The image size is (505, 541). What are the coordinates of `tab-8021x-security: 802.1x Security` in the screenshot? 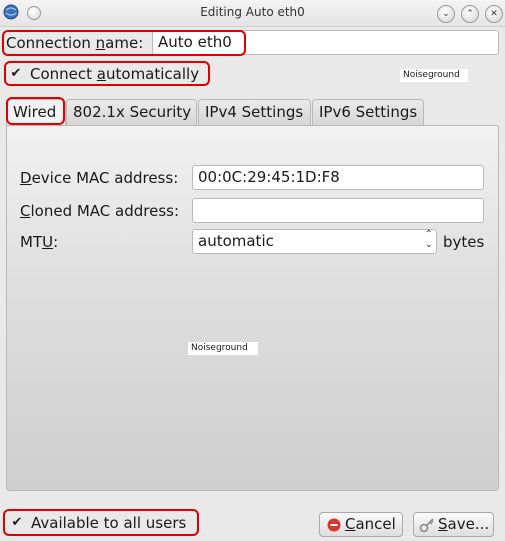 It's located at (131, 112).